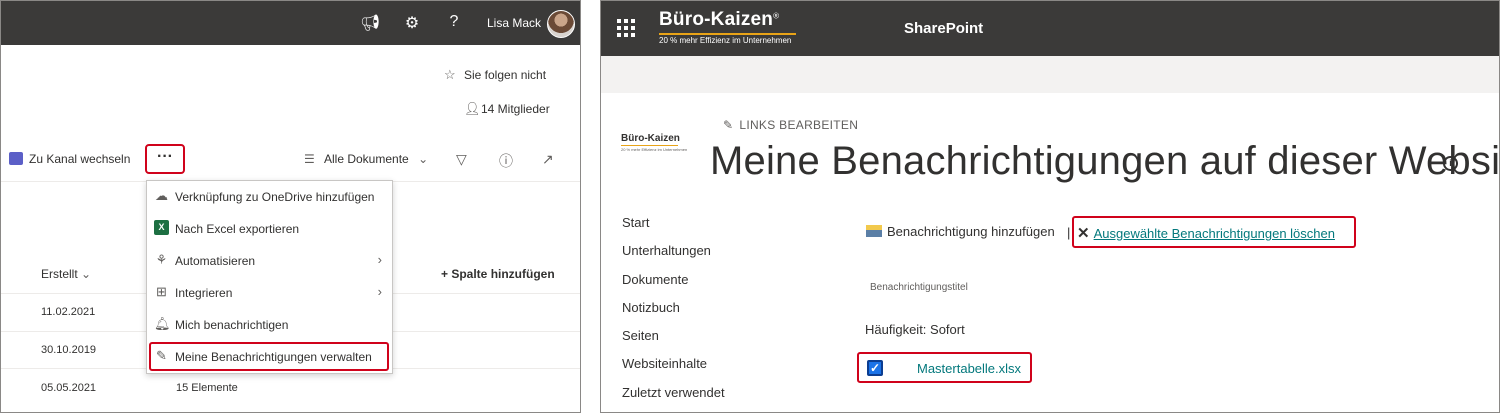 The image size is (1500, 413). Describe the element at coordinates (651, 307) in the screenshot. I see `nav-item-notebook: Notizbuch` at that location.